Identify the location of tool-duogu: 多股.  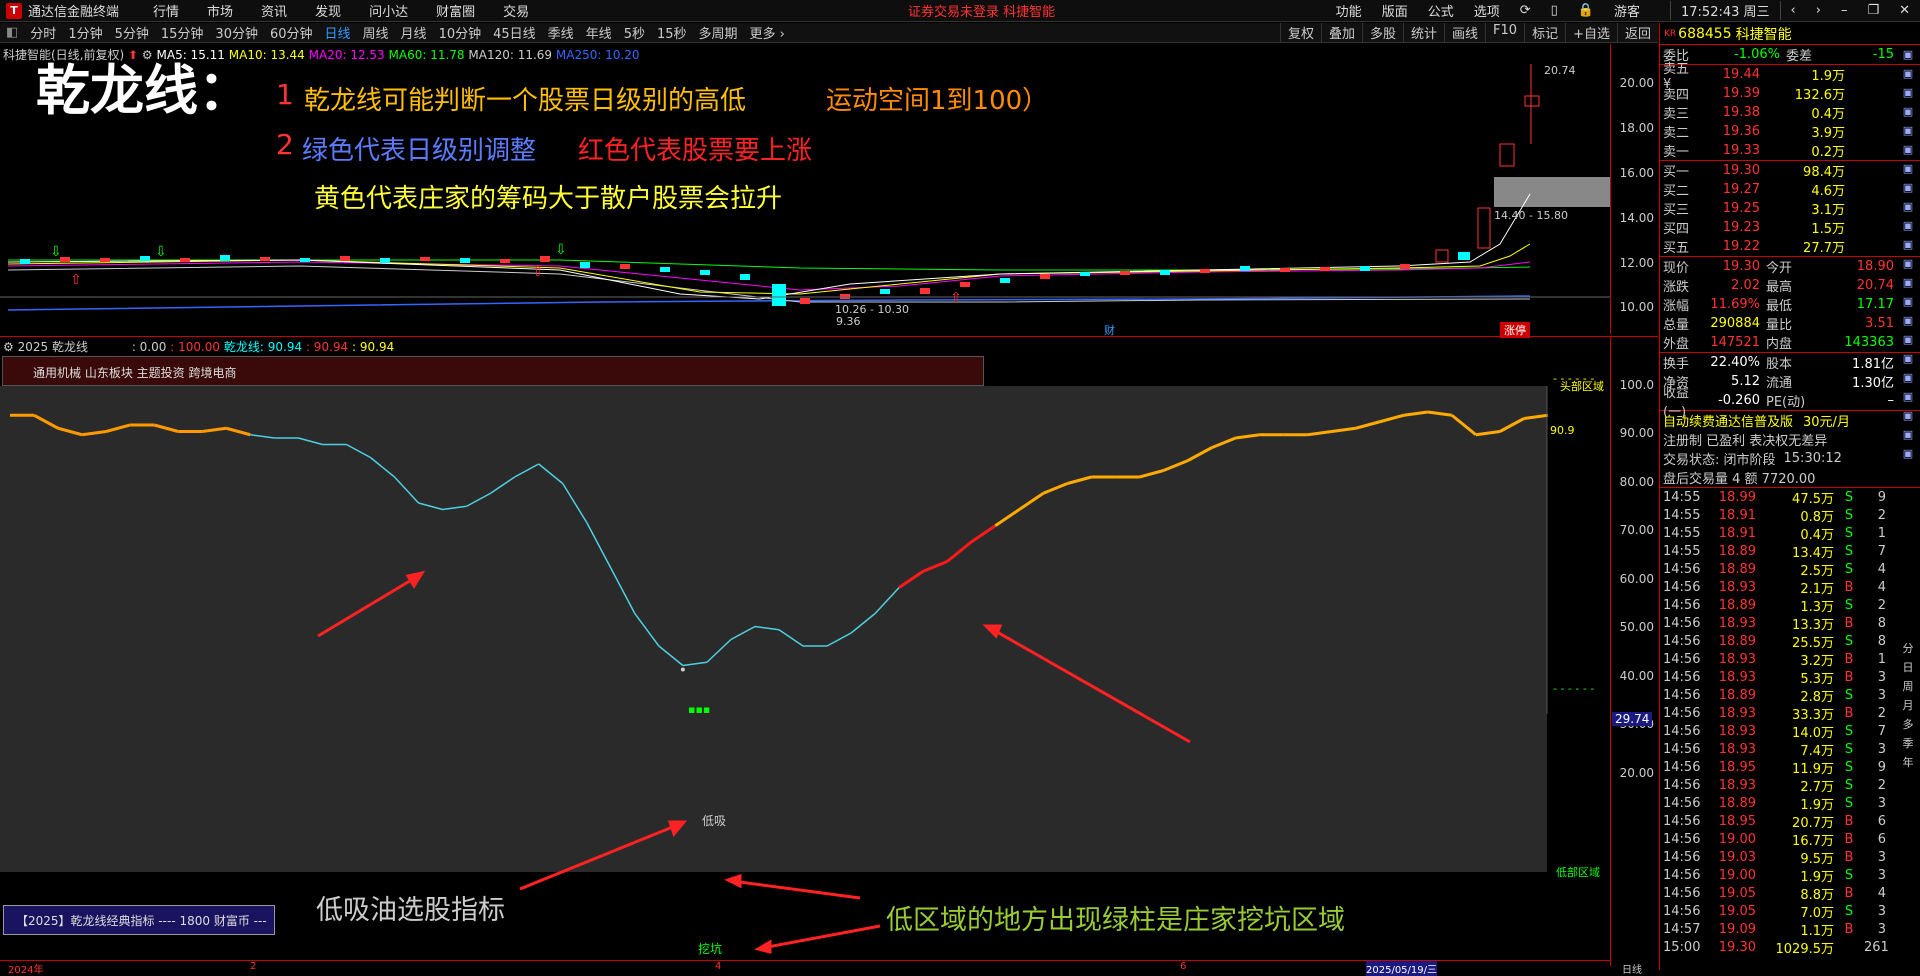
(1382, 32).